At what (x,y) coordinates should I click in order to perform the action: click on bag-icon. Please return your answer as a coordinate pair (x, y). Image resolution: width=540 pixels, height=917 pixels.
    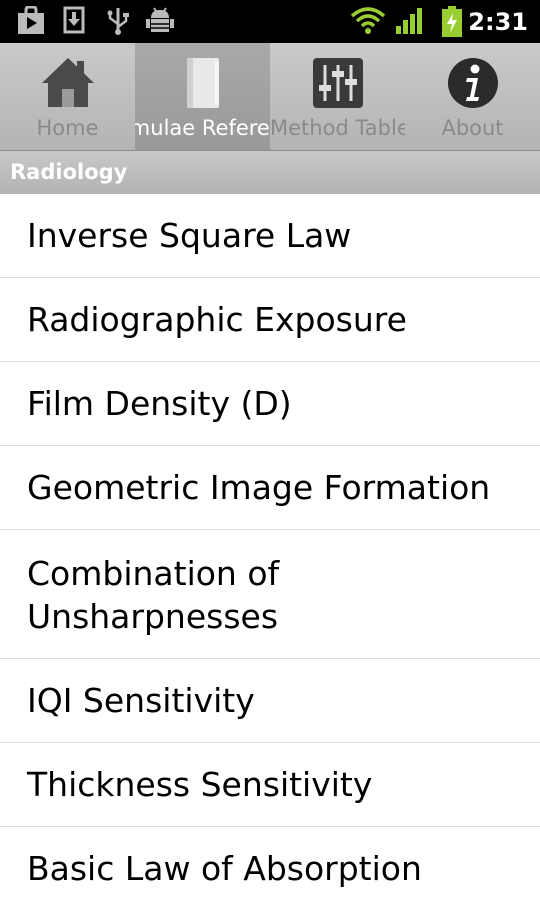
    Looking at the image, I should click on (31, 20).